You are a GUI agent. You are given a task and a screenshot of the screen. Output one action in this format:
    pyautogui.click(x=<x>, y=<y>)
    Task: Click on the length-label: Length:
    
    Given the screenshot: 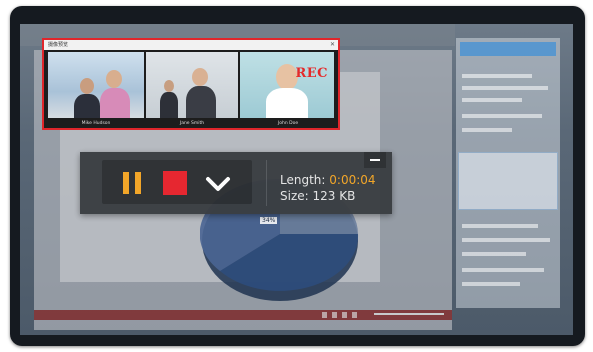 What is the action you would take?
    pyautogui.click(x=303, y=180)
    